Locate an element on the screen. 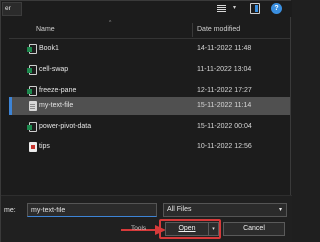  help-icon: ? is located at coordinates (276, 8).